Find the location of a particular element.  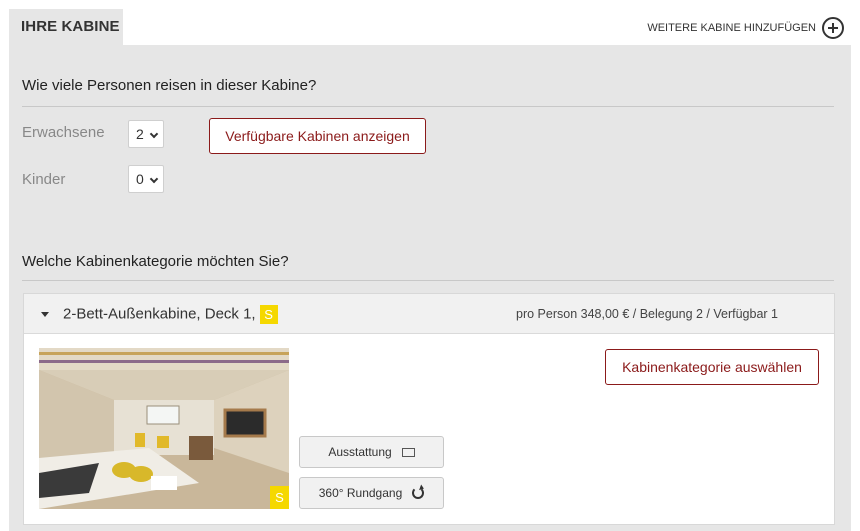

category-title: Welche Kabinenkategorie möchten Sie? is located at coordinates (155, 261).